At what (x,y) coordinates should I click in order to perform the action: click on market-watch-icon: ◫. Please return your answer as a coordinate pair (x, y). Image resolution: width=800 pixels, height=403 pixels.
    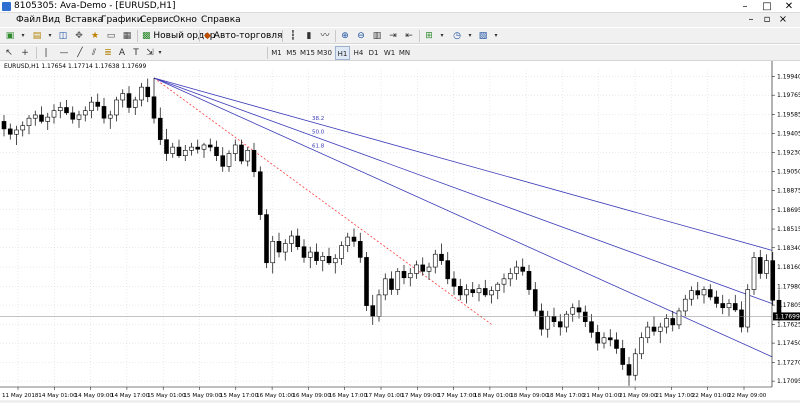
    Looking at the image, I should click on (63, 36).